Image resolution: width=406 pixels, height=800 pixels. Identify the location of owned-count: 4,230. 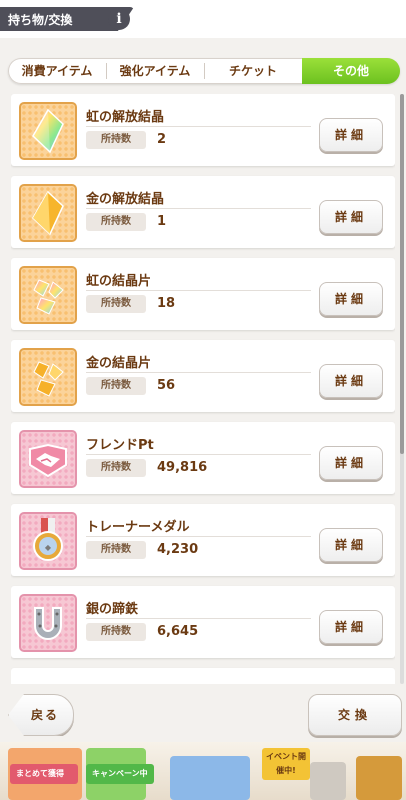
(178, 549).